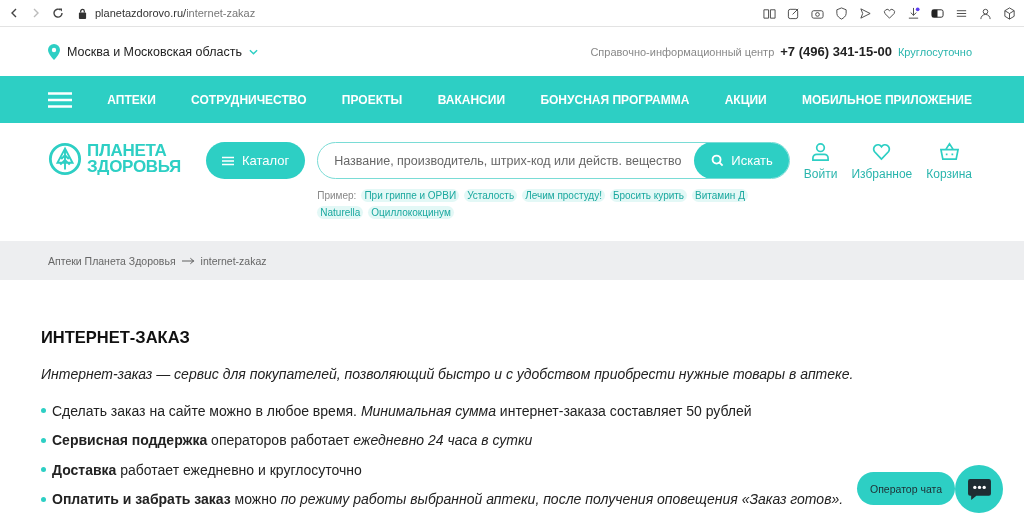  Describe the element at coordinates (114, 159) in the screenshot. I see `logo: ПЛАНЕТА ЗДОРОВЬЯ` at that location.